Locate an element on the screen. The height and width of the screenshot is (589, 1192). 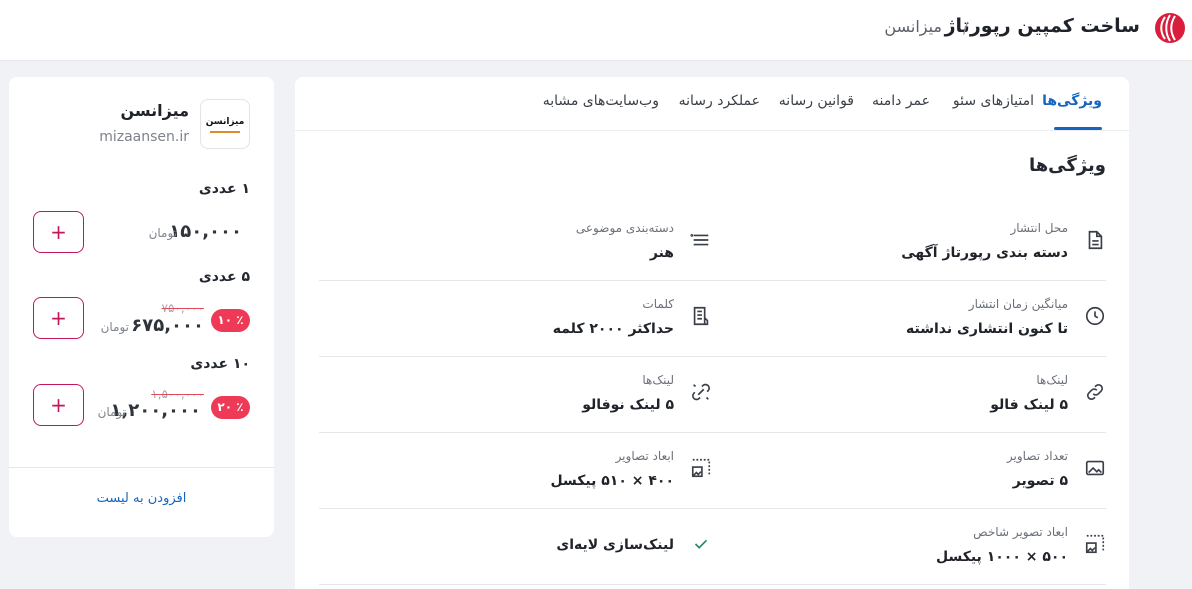
feature-value: تا کنون انتشاری نداشته is located at coordinates (987, 329).